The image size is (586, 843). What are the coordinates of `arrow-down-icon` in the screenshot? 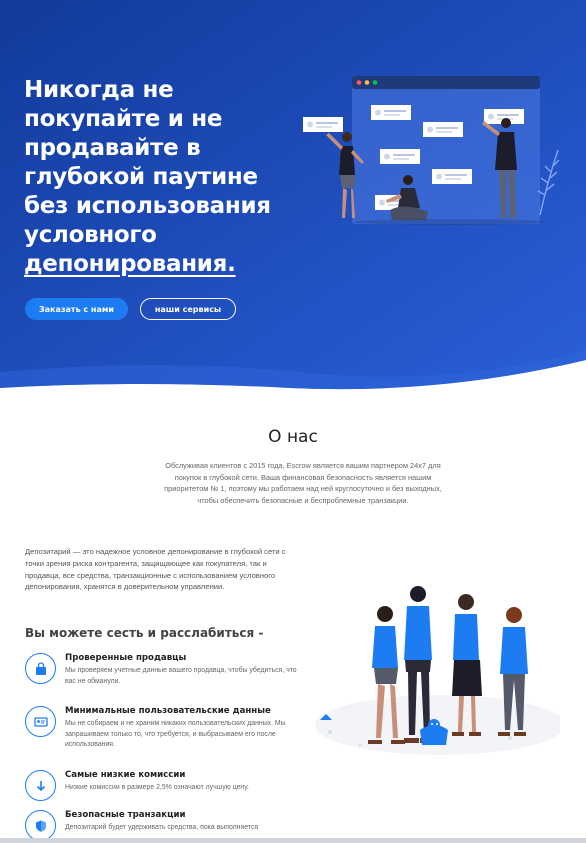 It's located at (40, 785).